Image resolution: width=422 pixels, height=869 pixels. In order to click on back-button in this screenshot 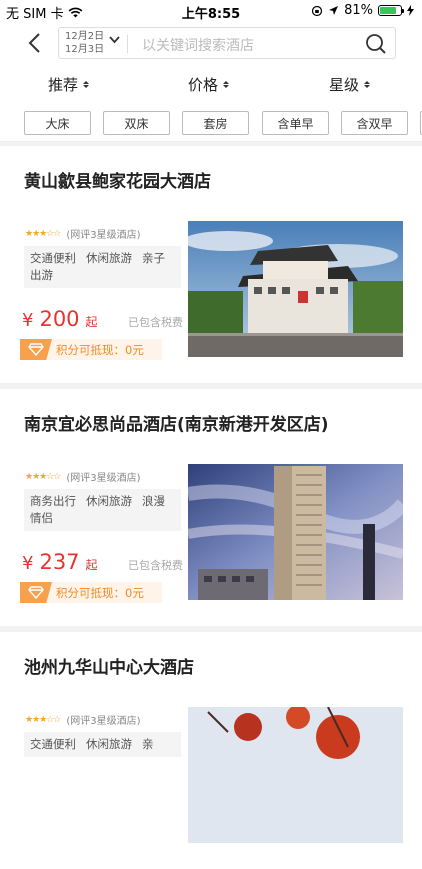, I will do `click(36, 43)`.